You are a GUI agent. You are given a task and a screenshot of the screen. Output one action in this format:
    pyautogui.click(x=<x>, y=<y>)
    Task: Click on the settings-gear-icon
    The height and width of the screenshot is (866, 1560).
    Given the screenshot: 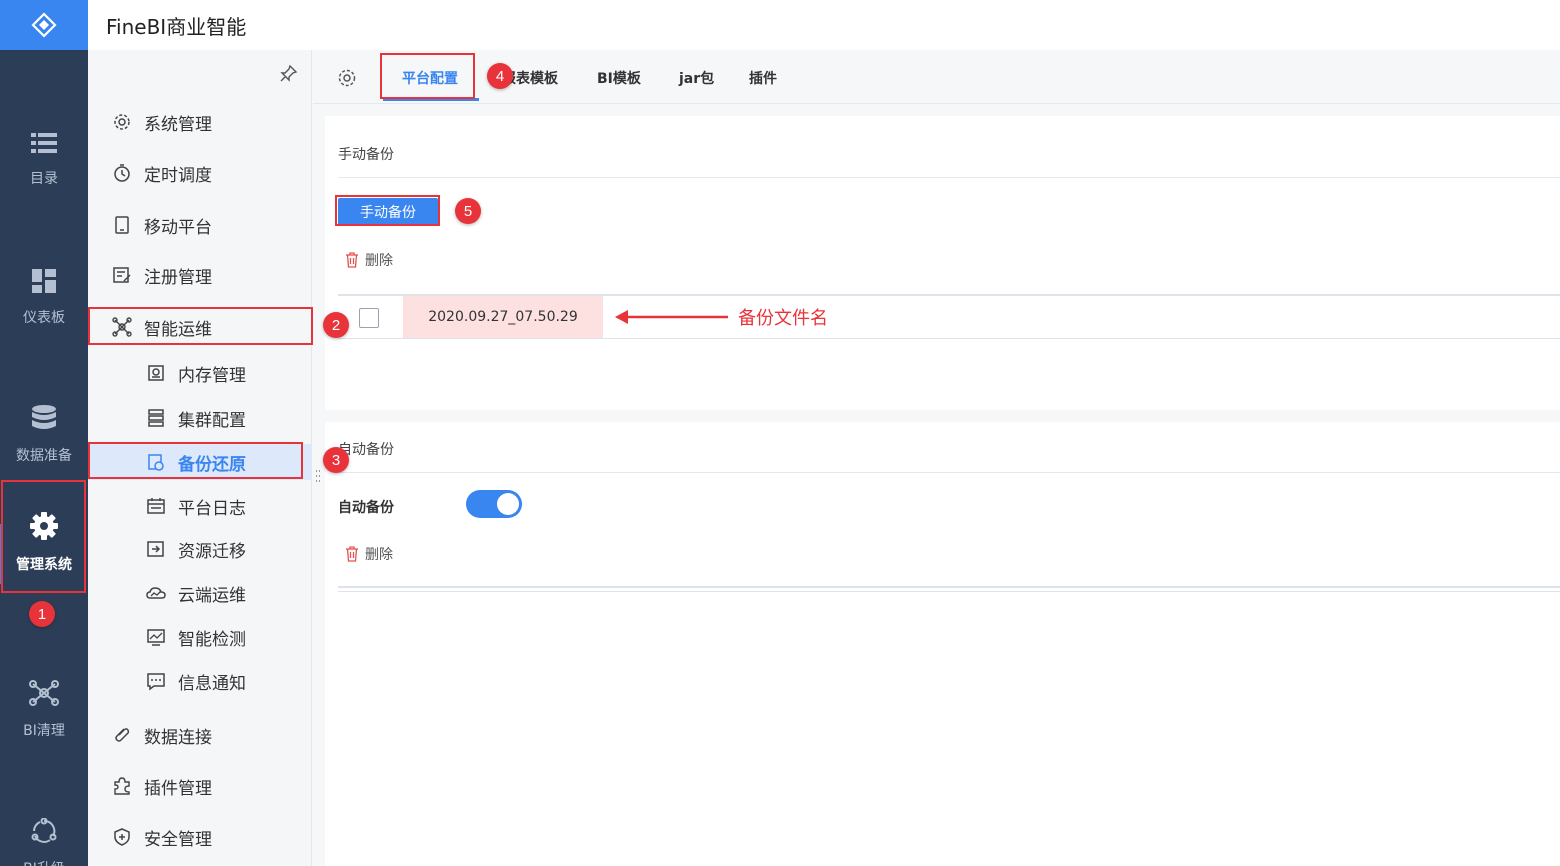 What is the action you would take?
    pyautogui.click(x=347, y=78)
    